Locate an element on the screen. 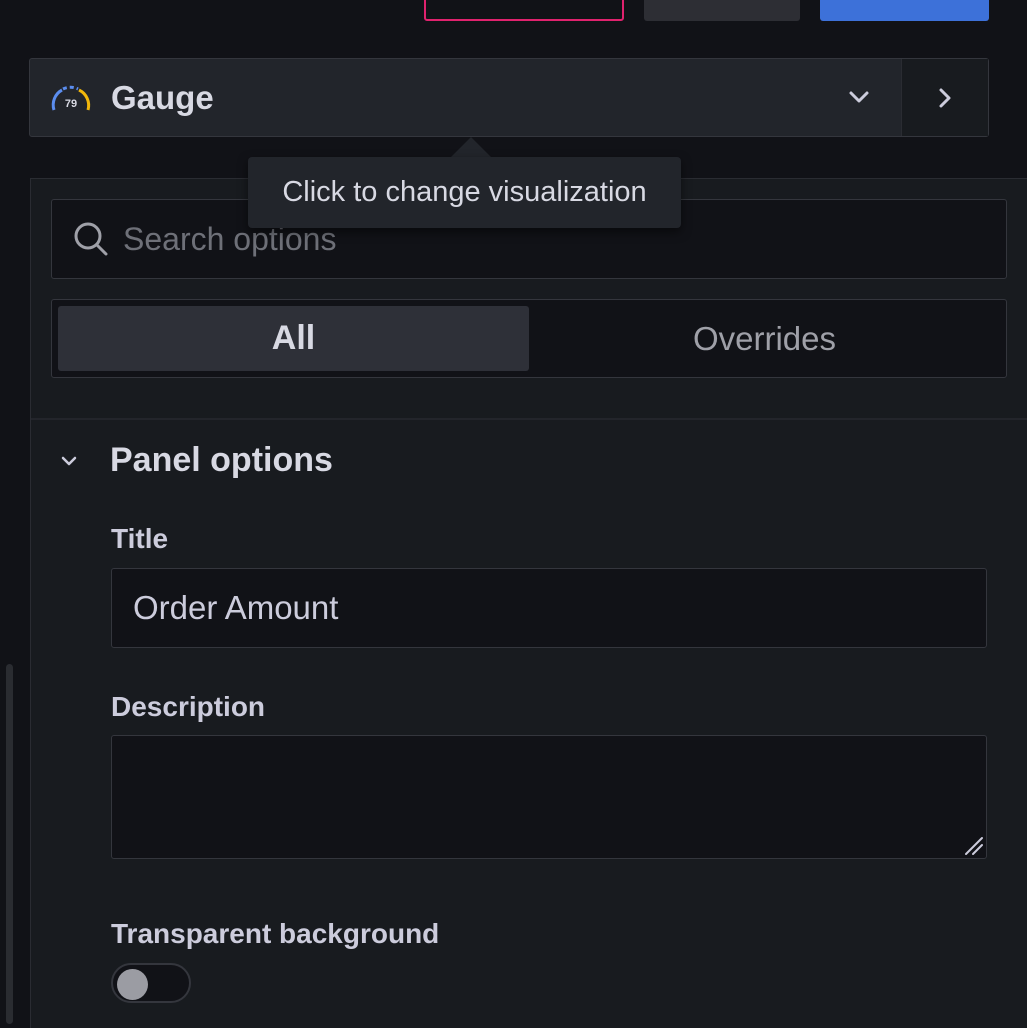  chevron-right-icon is located at coordinates (945, 98).